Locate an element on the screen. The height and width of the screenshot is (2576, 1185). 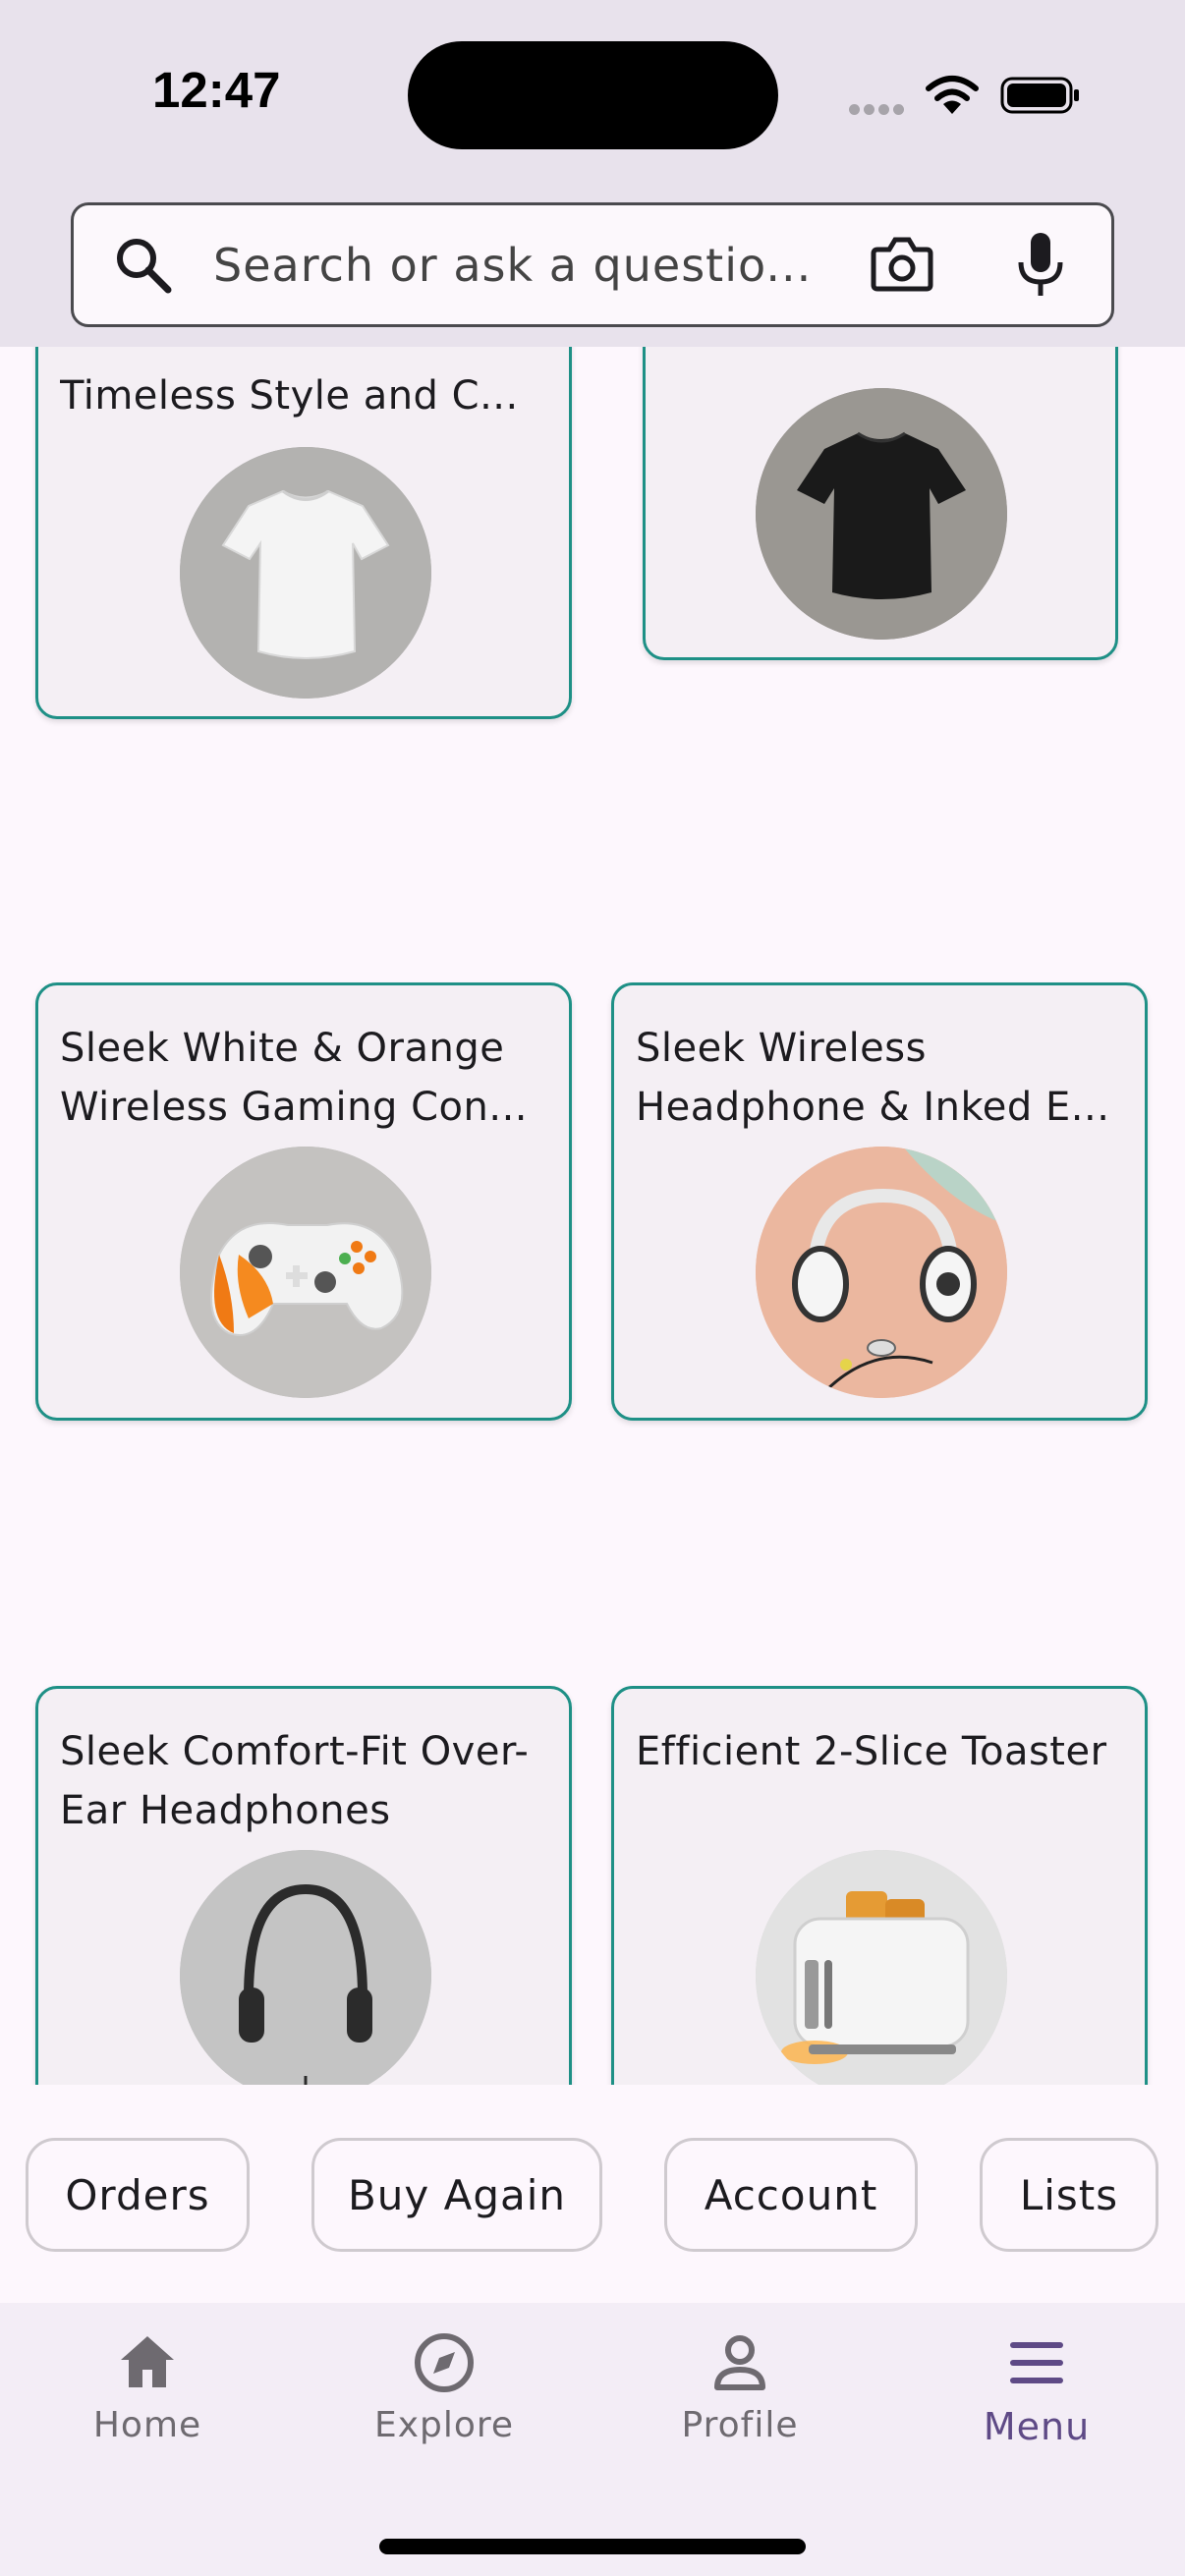
search-icon is located at coordinates (144, 265).